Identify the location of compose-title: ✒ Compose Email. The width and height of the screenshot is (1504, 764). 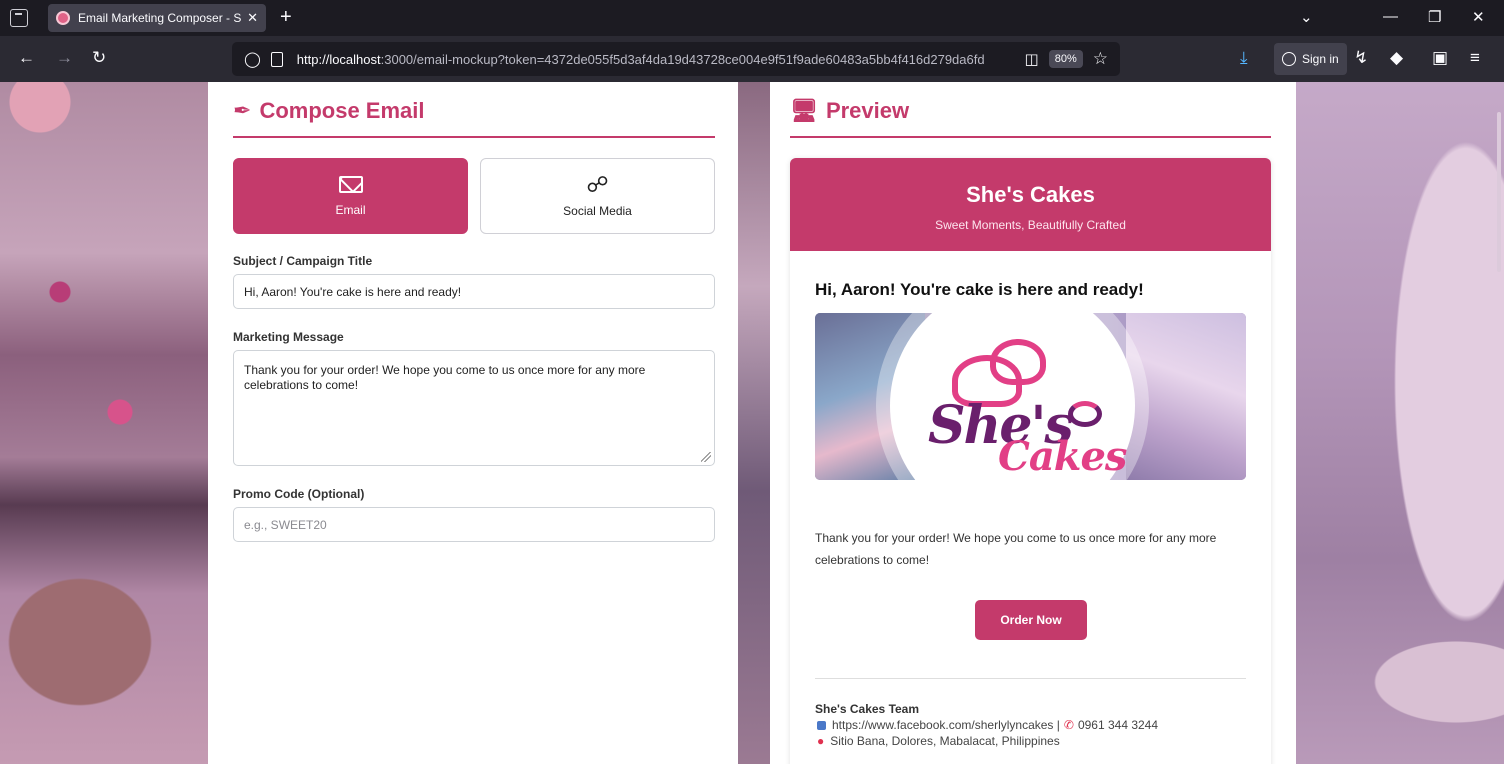
(328, 111).